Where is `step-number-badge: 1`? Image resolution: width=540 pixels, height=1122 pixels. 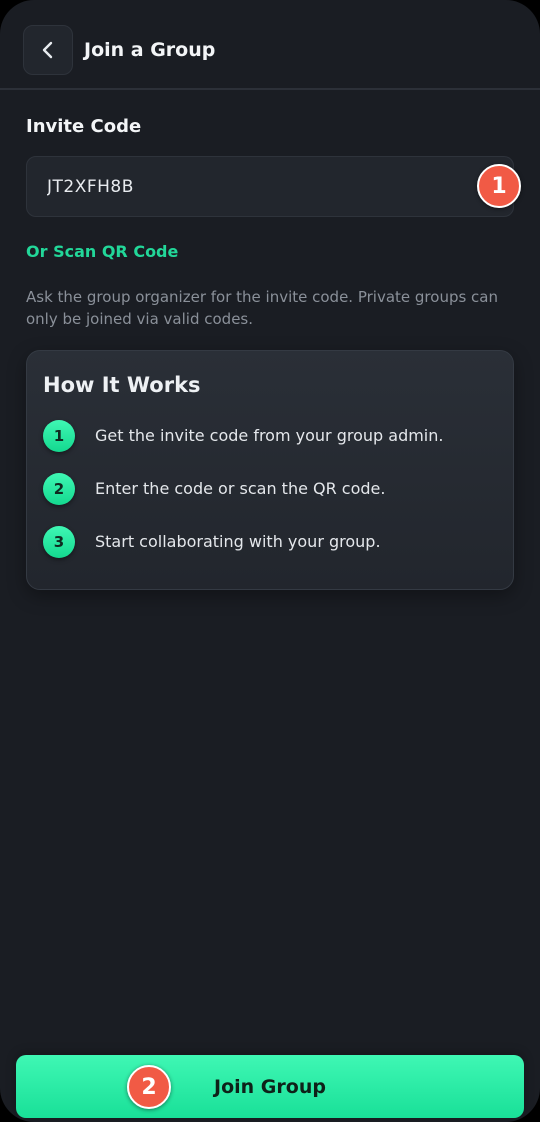
step-number-badge: 1 is located at coordinates (59, 436).